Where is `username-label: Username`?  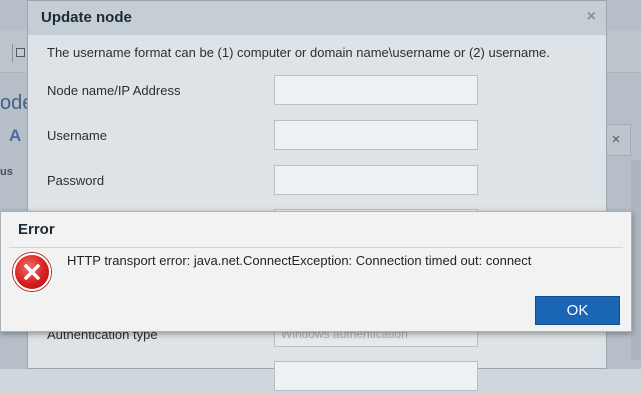 username-label: Username is located at coordinates (77, 135).